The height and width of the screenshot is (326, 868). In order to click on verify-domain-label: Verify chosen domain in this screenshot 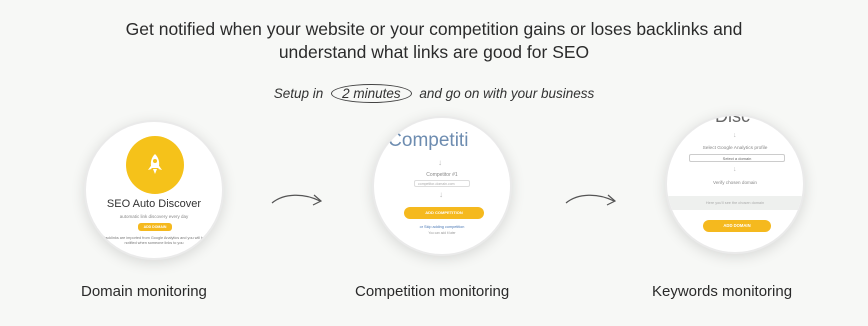, I will do `click(735, 182)`.